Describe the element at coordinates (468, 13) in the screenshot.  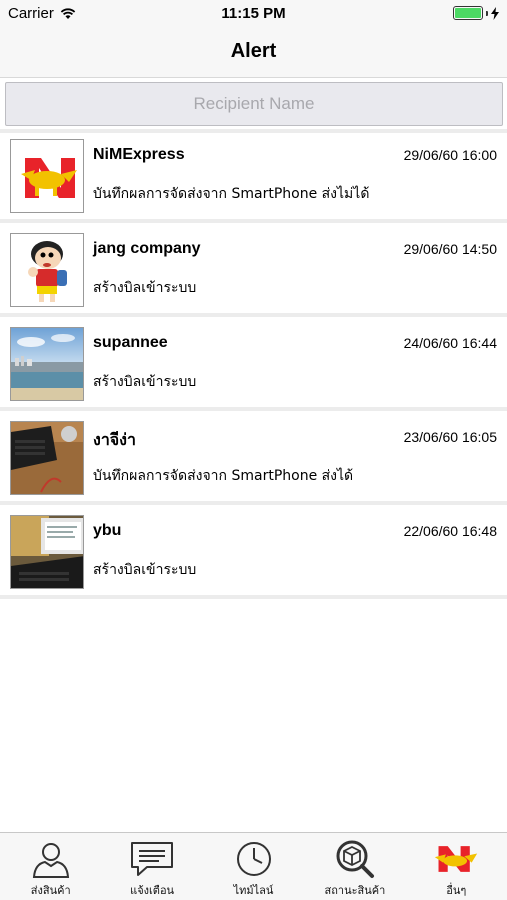
I see `battery-icon` at that location.